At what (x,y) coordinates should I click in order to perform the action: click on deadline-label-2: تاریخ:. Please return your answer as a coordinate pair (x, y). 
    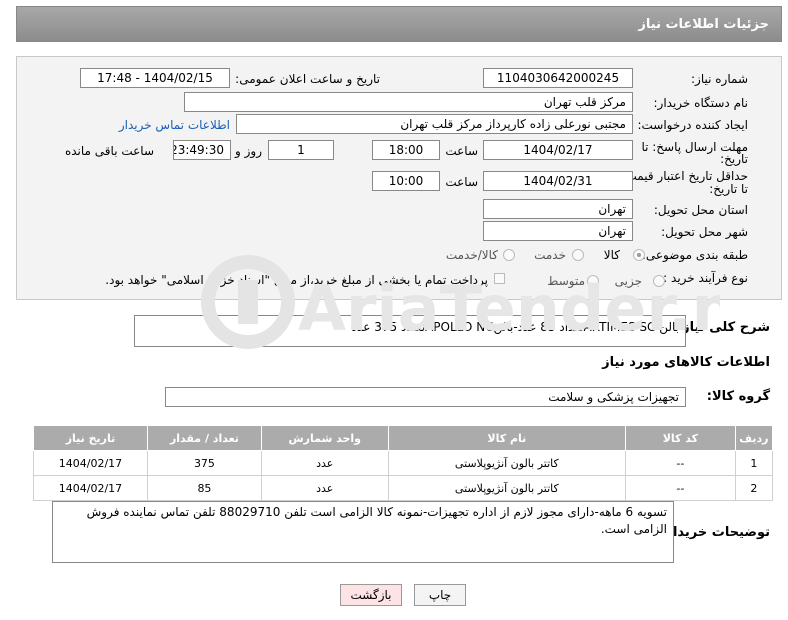
    Looking at the image, I should click on (734, 159).